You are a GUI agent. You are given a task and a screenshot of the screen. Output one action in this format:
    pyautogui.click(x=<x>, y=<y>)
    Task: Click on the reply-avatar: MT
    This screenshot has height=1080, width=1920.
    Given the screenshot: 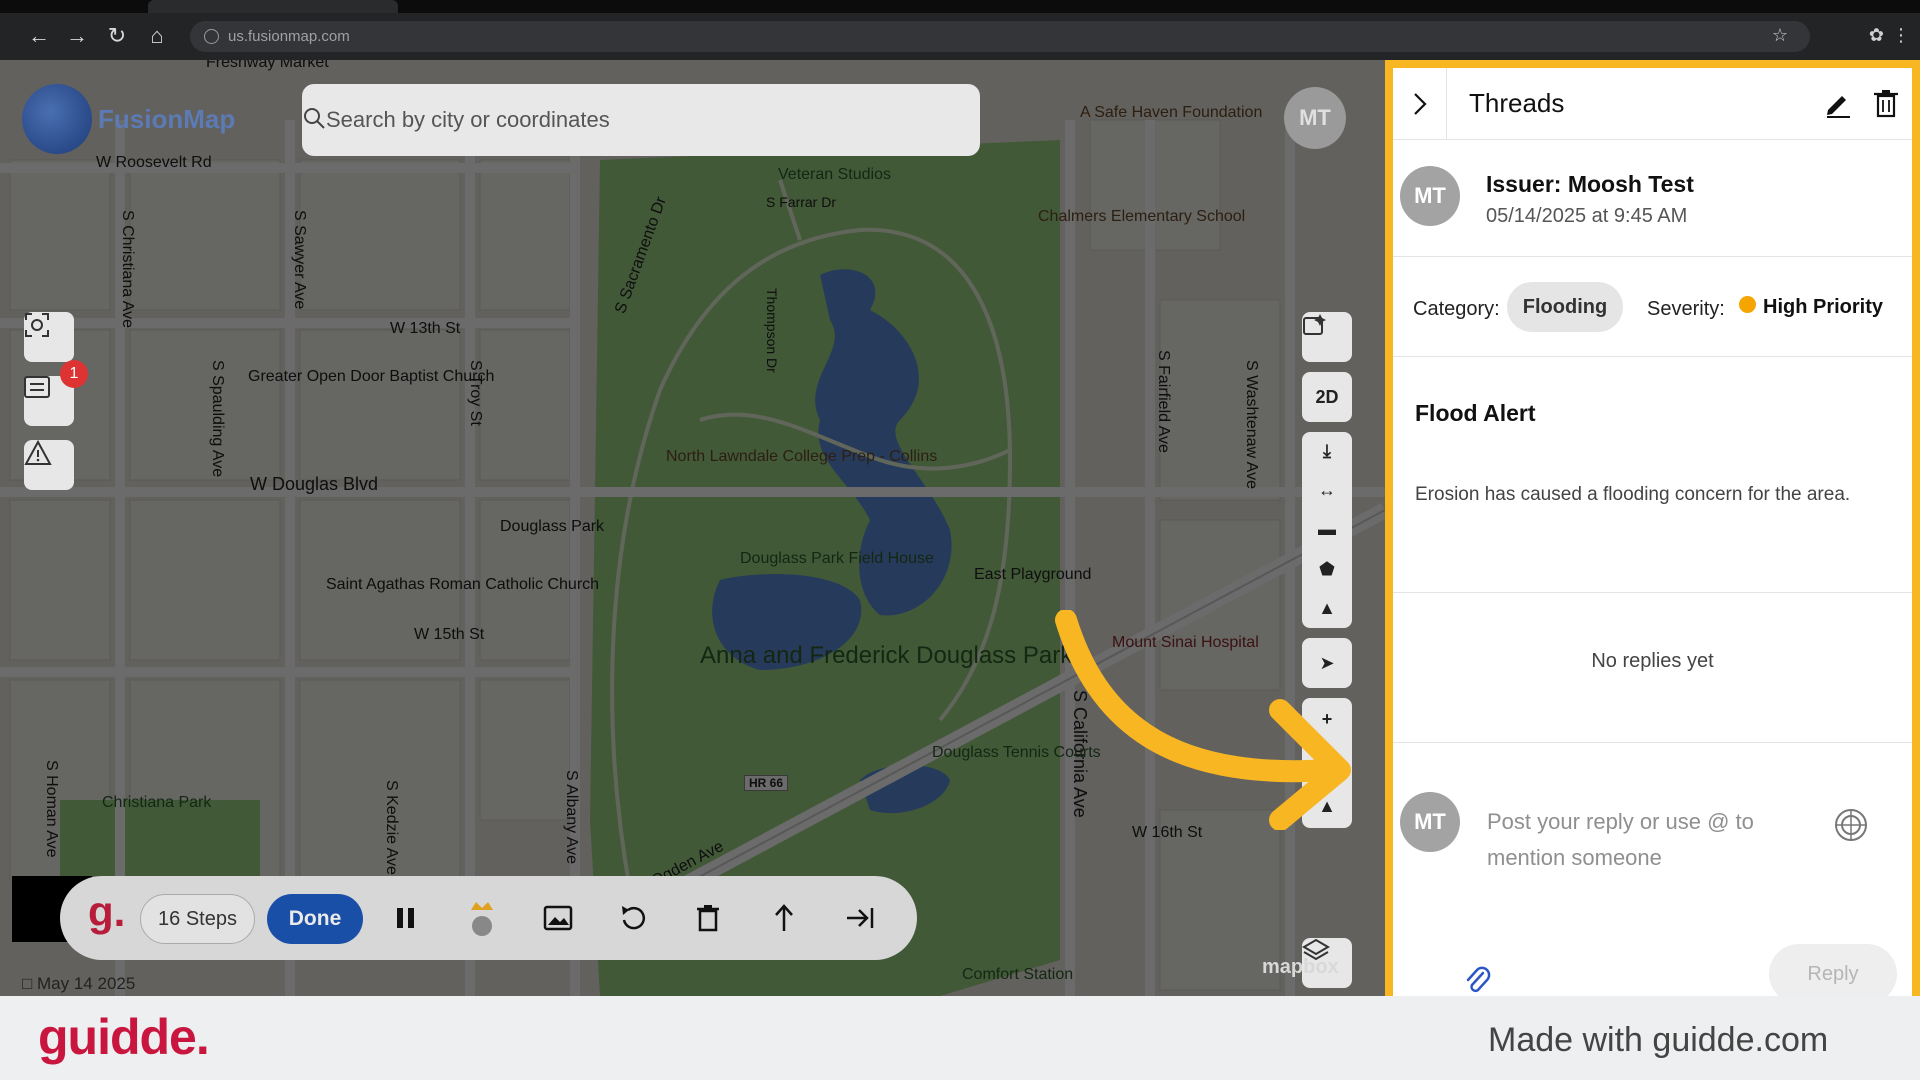 What is the action you would take?
    pyautogui.click(x=1430, y=822)
    